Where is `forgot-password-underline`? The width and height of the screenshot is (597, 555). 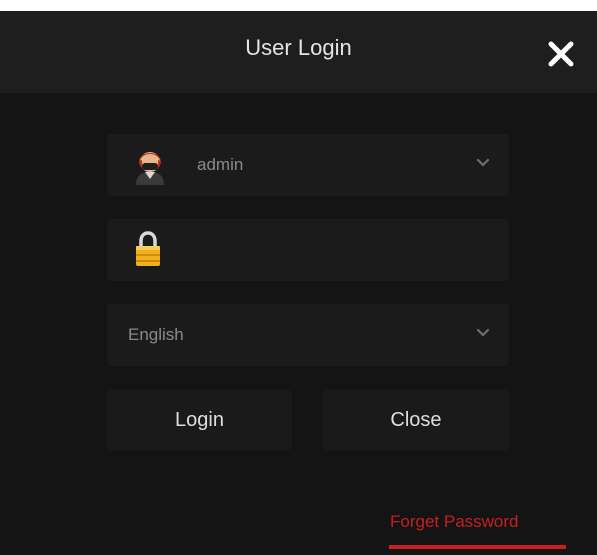
forgot-password-underline is located at coordinates (477, 547).